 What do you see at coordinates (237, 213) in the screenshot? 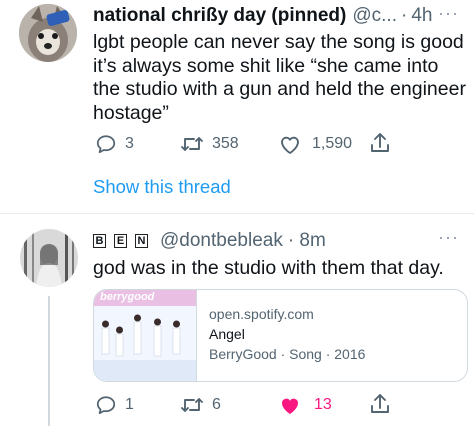
I see `tweet-divider` at bounding box center [237, 213].